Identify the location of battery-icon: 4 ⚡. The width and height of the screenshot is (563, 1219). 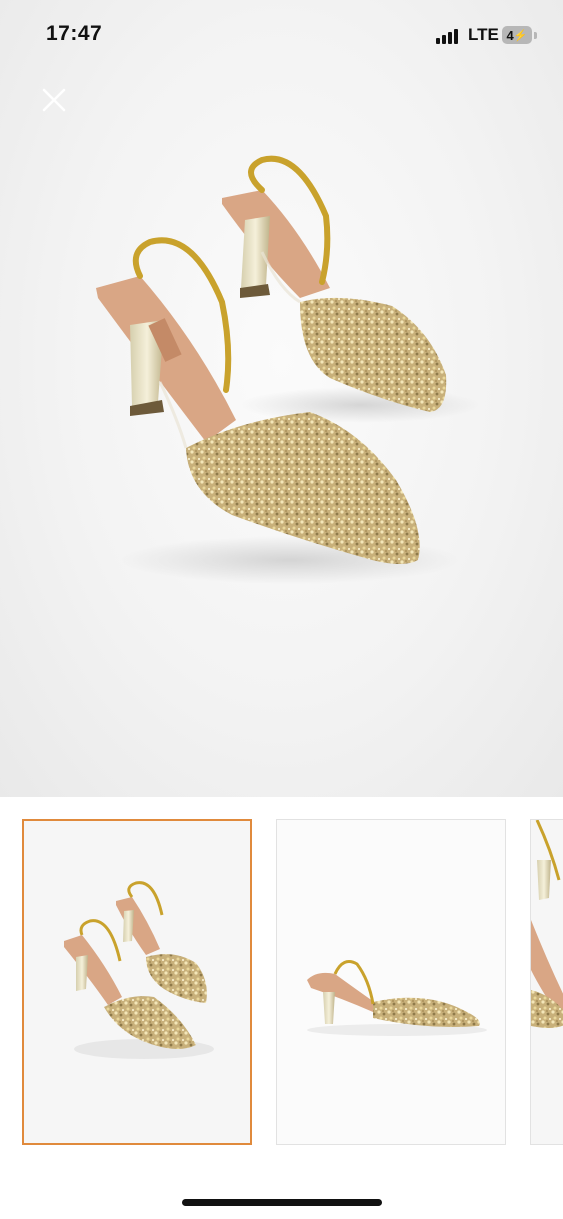
(517, 35).